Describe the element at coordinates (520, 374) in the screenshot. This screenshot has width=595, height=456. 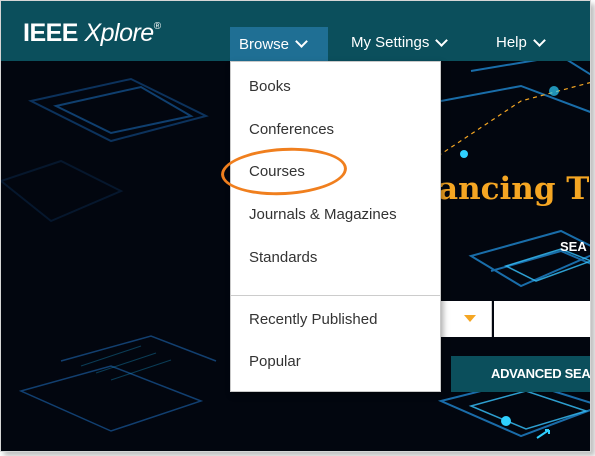
I see `advanced-search-button: ADVANCED SEA` at that location.